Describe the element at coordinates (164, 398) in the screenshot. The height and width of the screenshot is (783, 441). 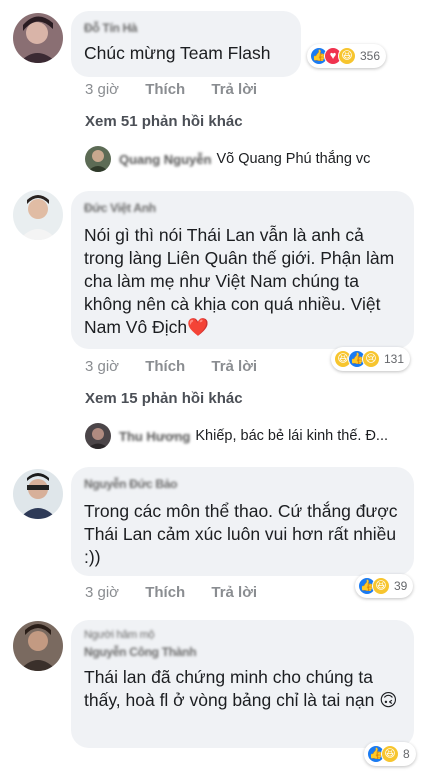
I see `view-more-replies: Xem 15 phản hồi khác` at that location.